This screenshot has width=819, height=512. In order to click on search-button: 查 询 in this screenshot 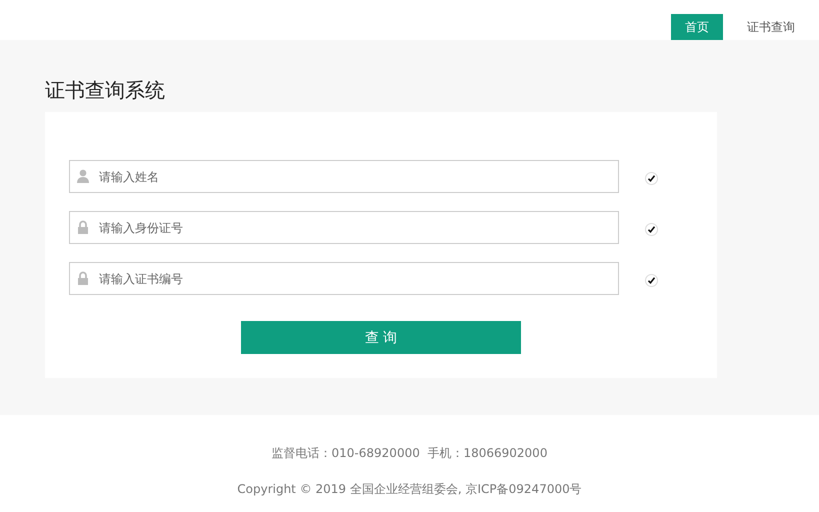, I will do `click(381, 337)`.